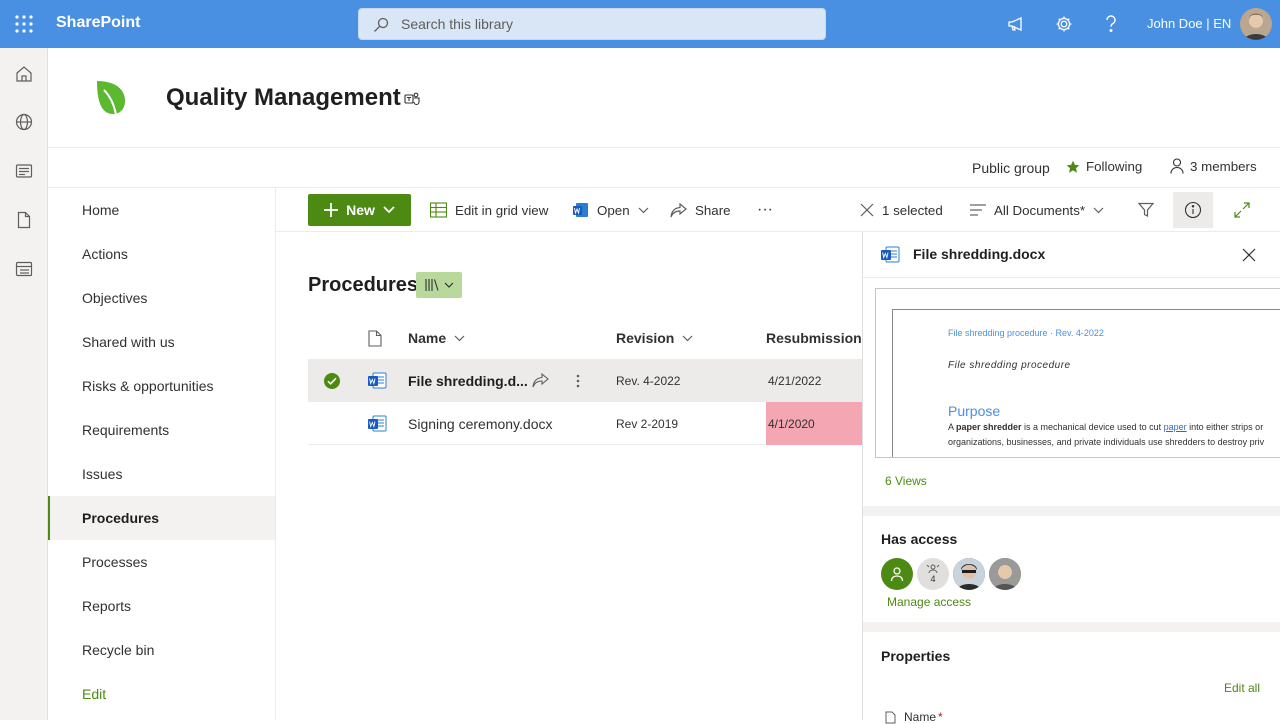  I want to click on checkmark-circle-icon, so click(332, 380).